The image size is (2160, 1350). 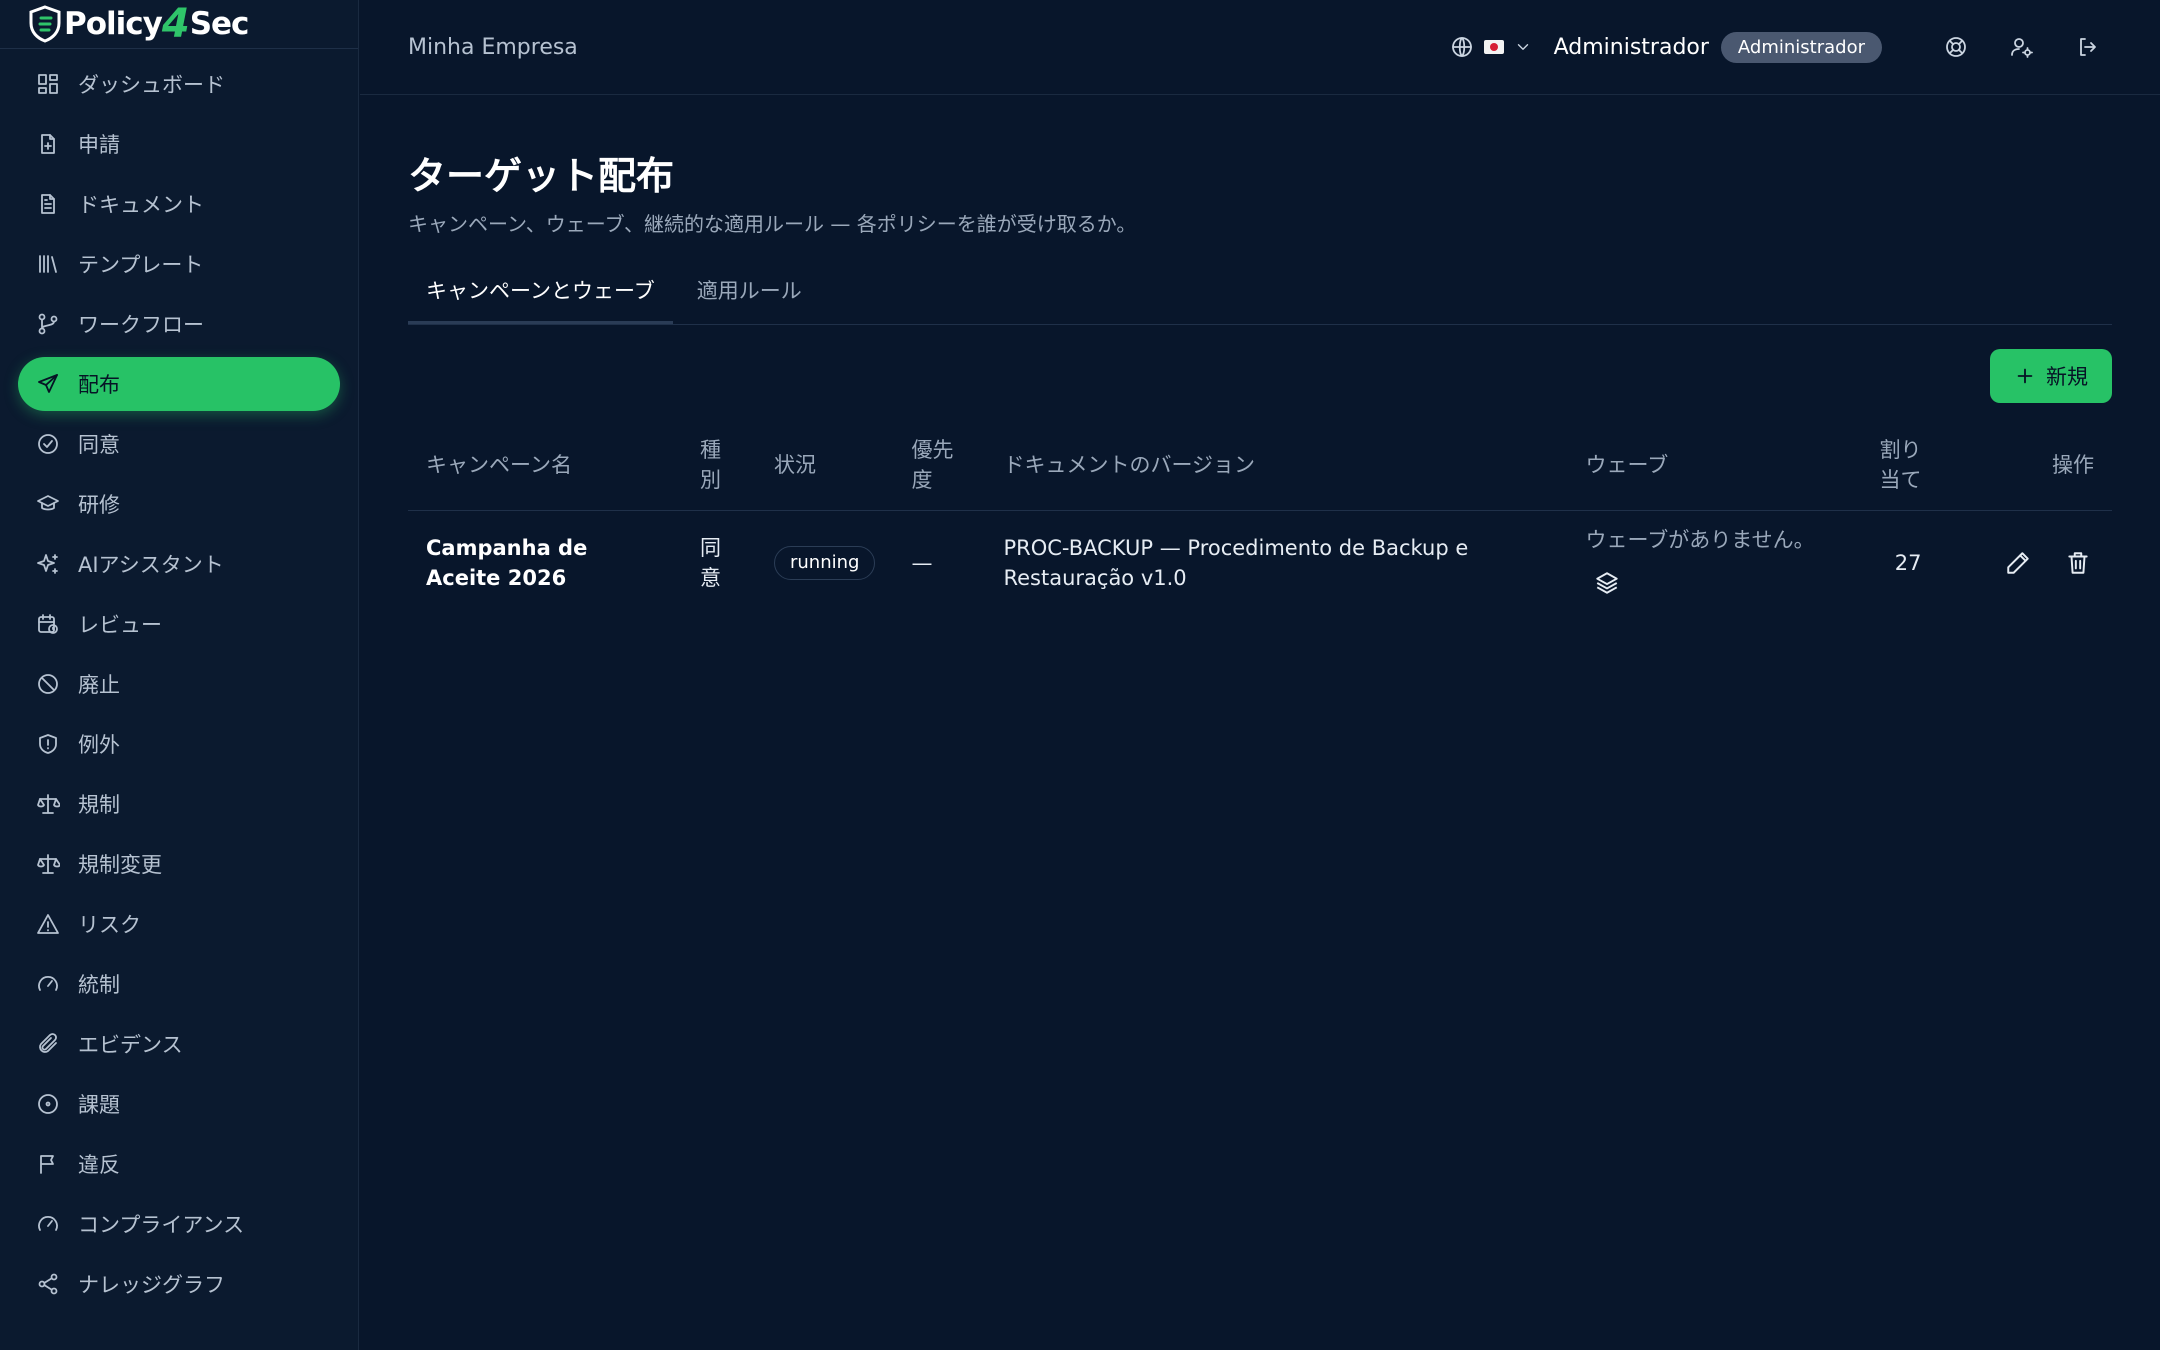 What do you see at coordinates (179, 504) in the screenshot?
I see `sidebar-item-training: 研修` at bounding box center [179, 504].